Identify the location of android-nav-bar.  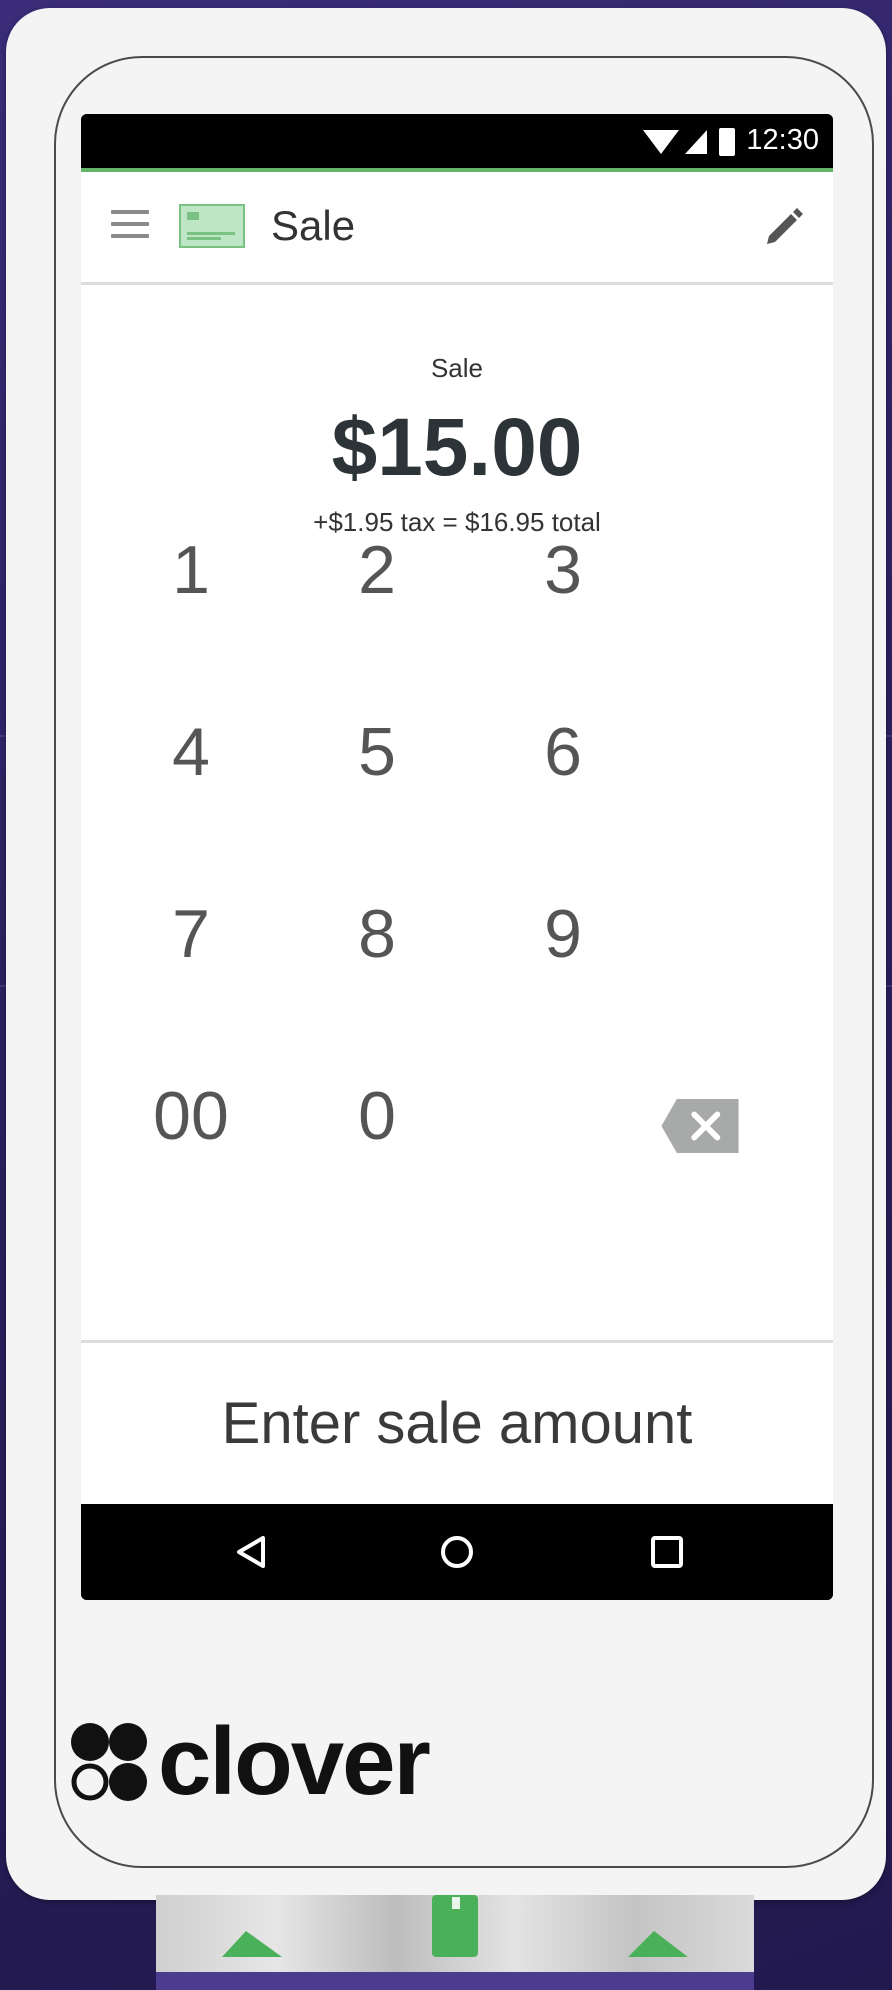
(457, 1552).